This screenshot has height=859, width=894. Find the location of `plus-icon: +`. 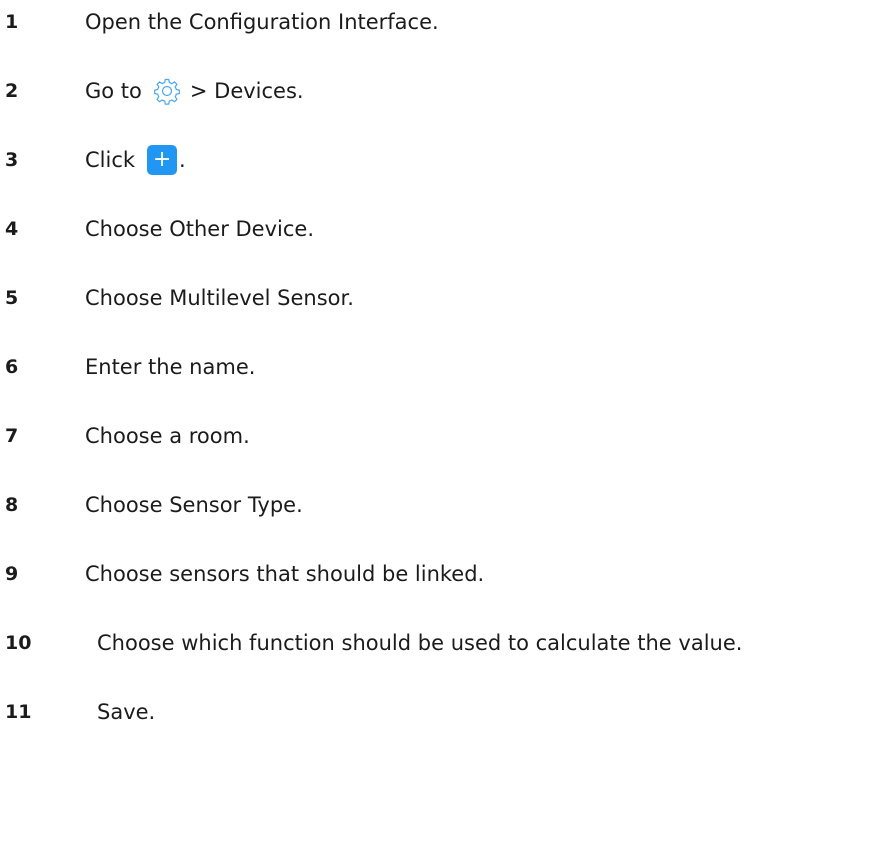

plus-icon: + is located at coordinates (162, 160).